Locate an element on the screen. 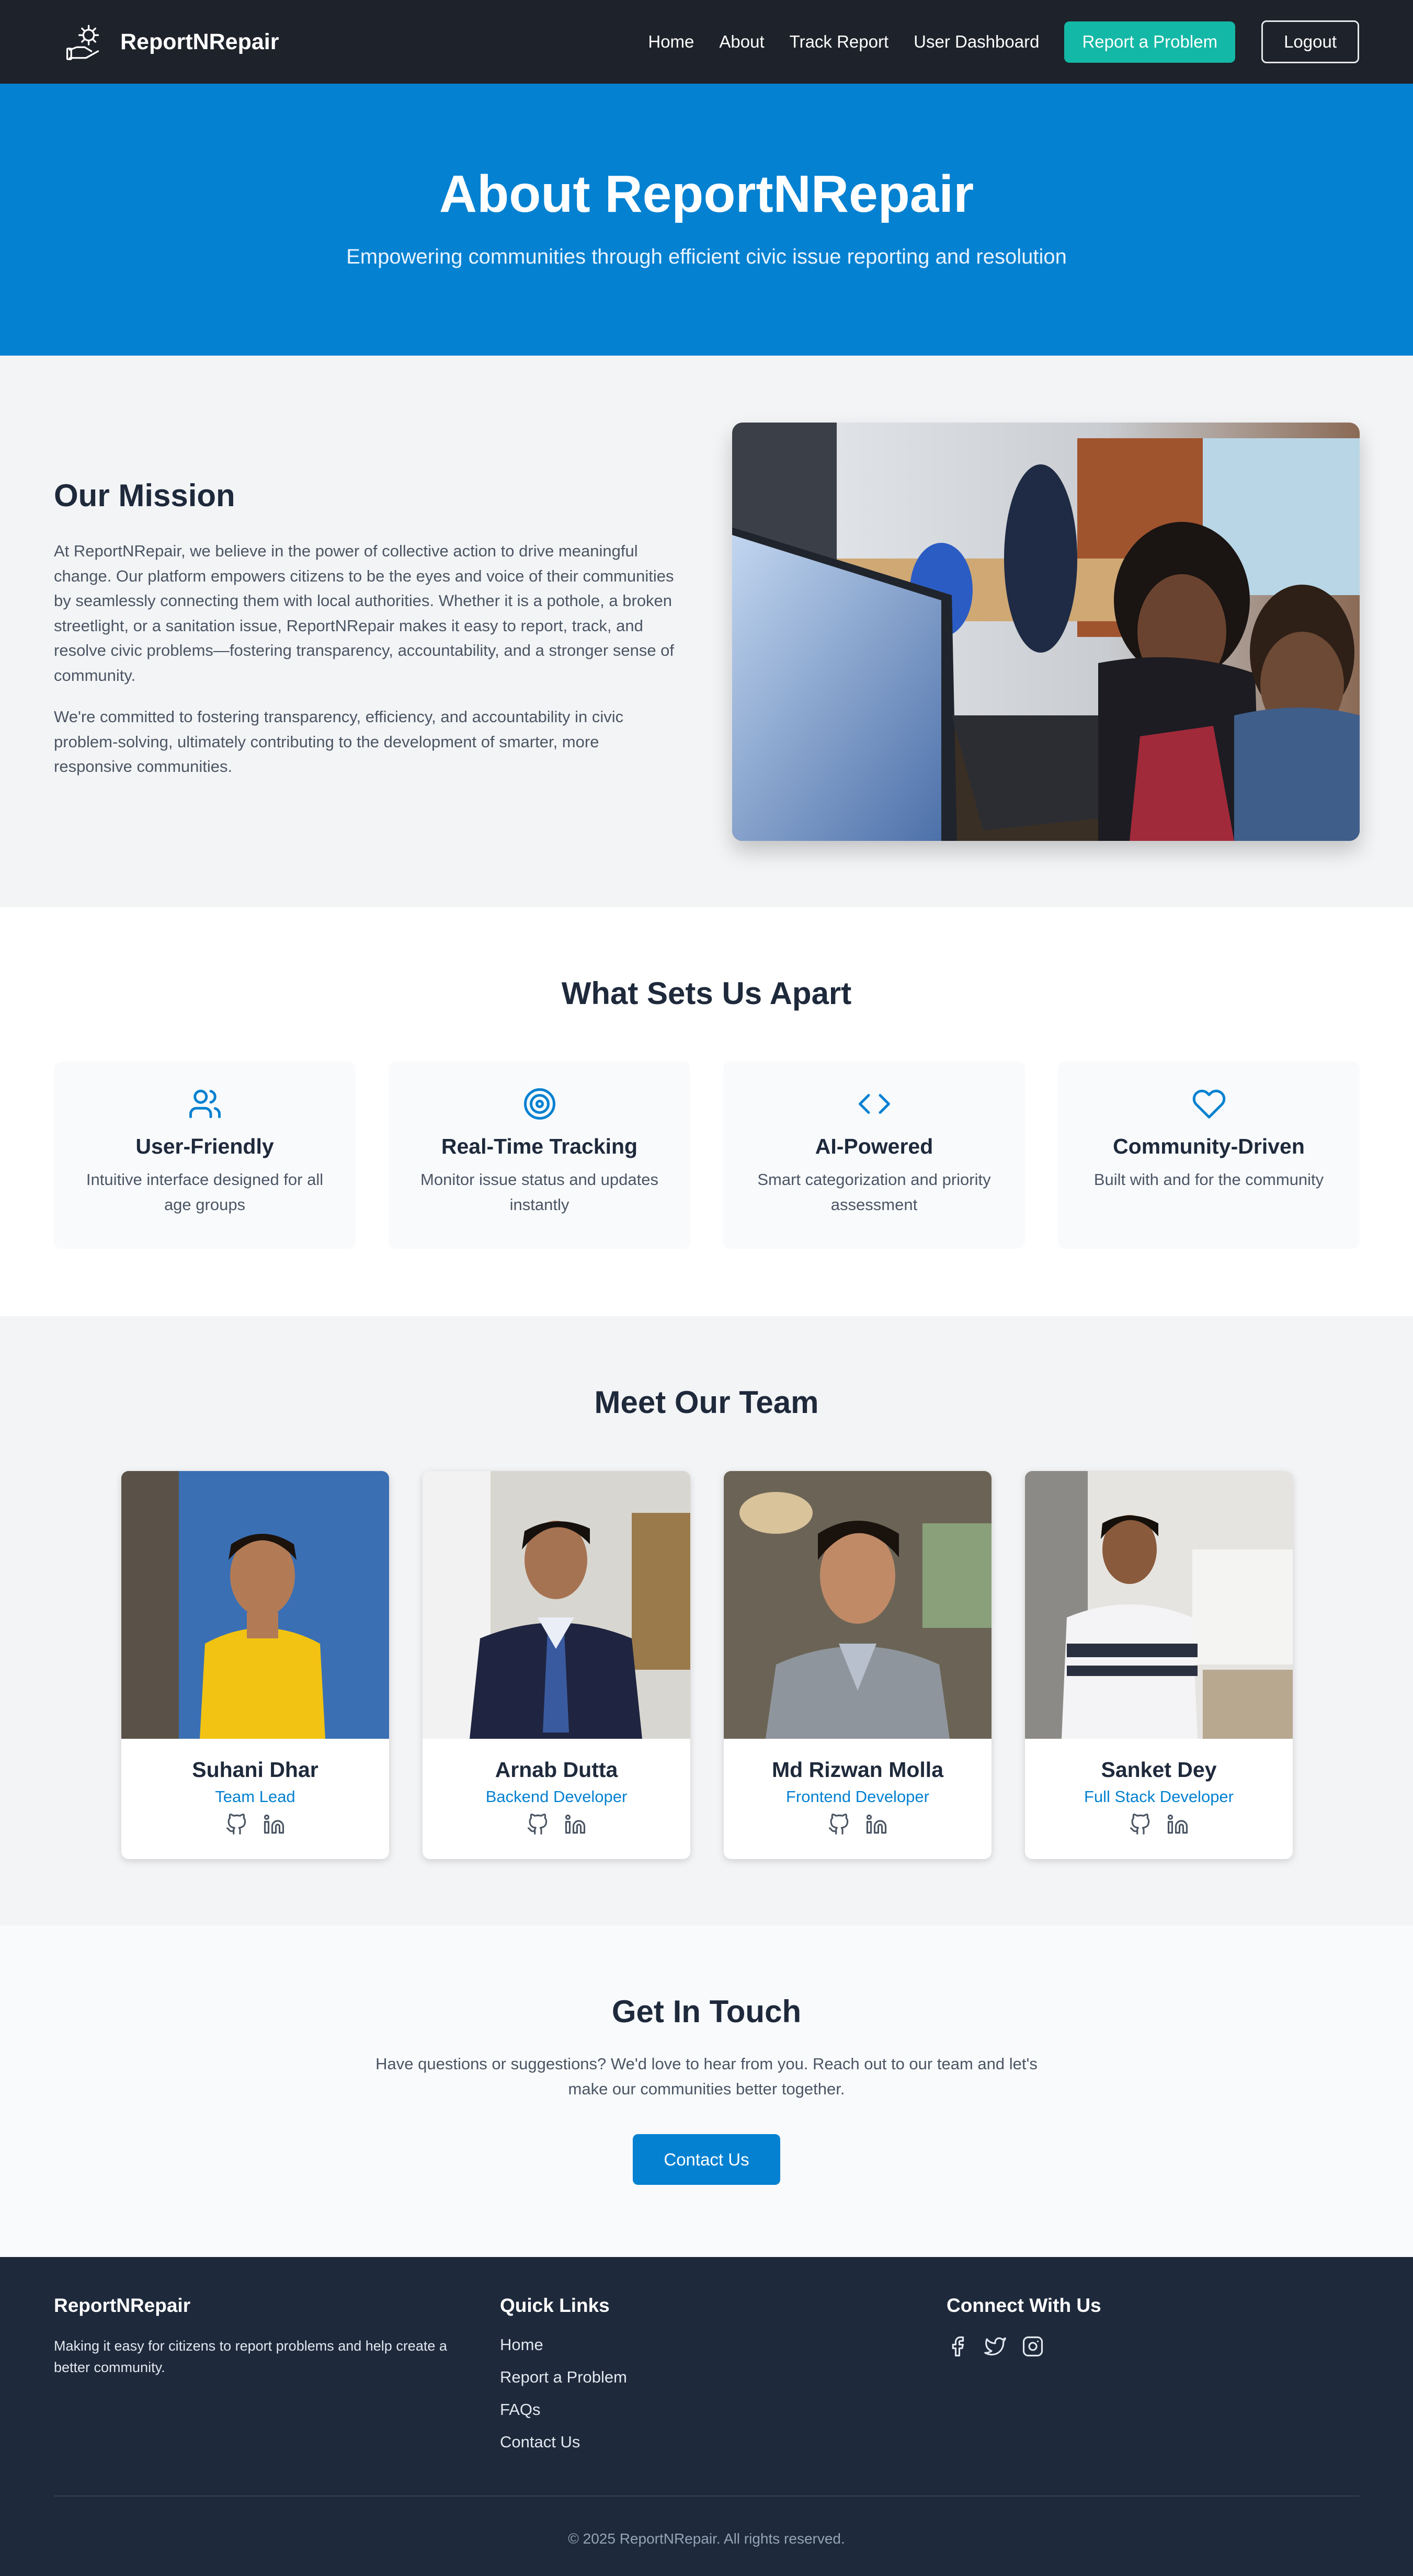  twitter-icon is located at coordinates (995, 2346).